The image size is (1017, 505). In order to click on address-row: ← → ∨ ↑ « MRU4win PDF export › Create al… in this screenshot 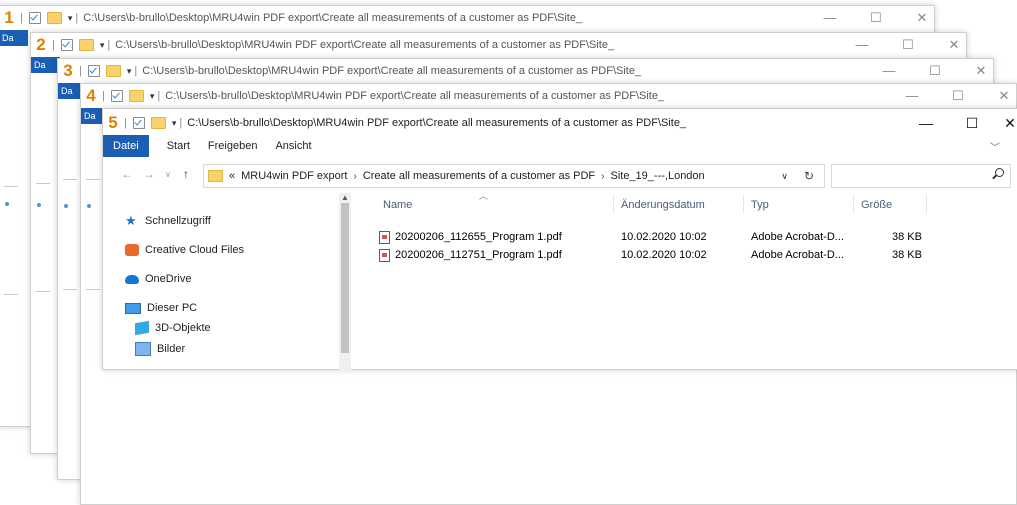, I will do `click(560, 175)`.